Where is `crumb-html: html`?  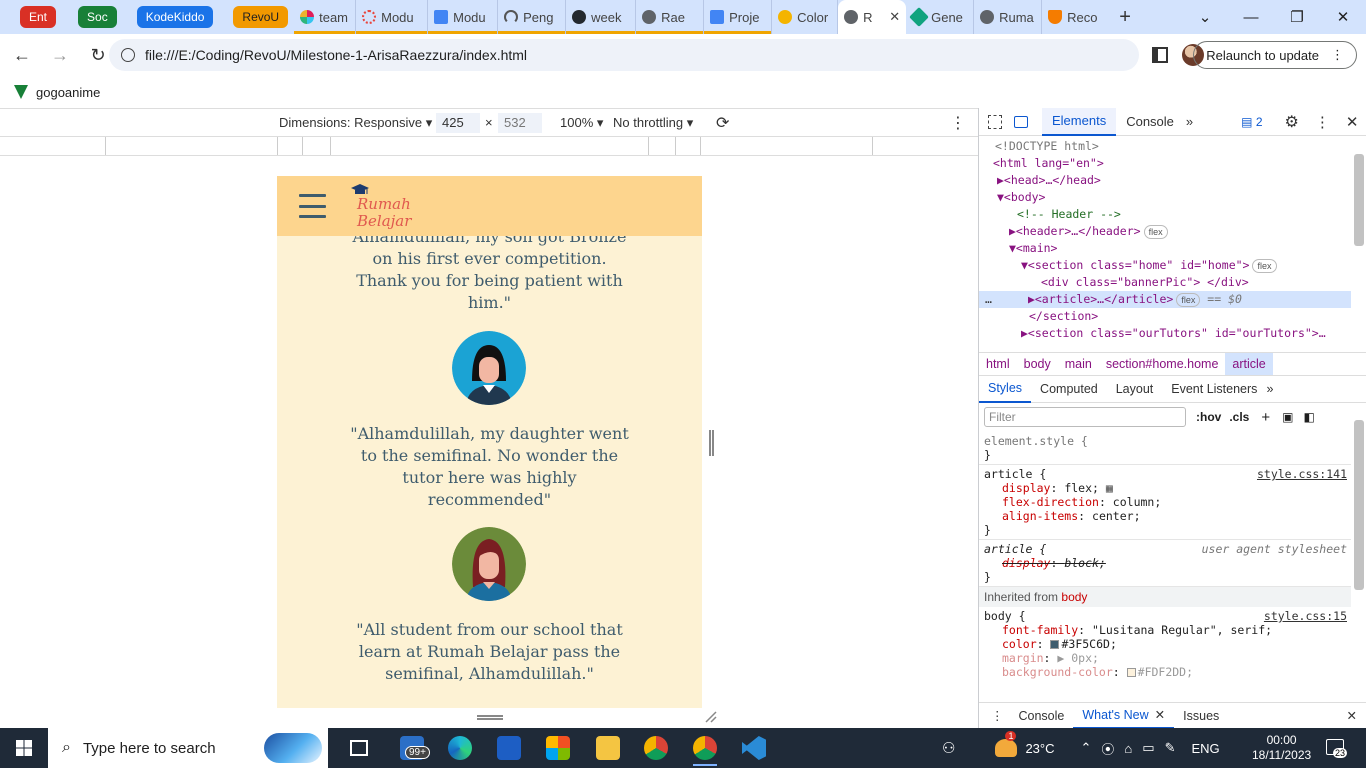
crumb-html: html is located at coordinates (998, 364).